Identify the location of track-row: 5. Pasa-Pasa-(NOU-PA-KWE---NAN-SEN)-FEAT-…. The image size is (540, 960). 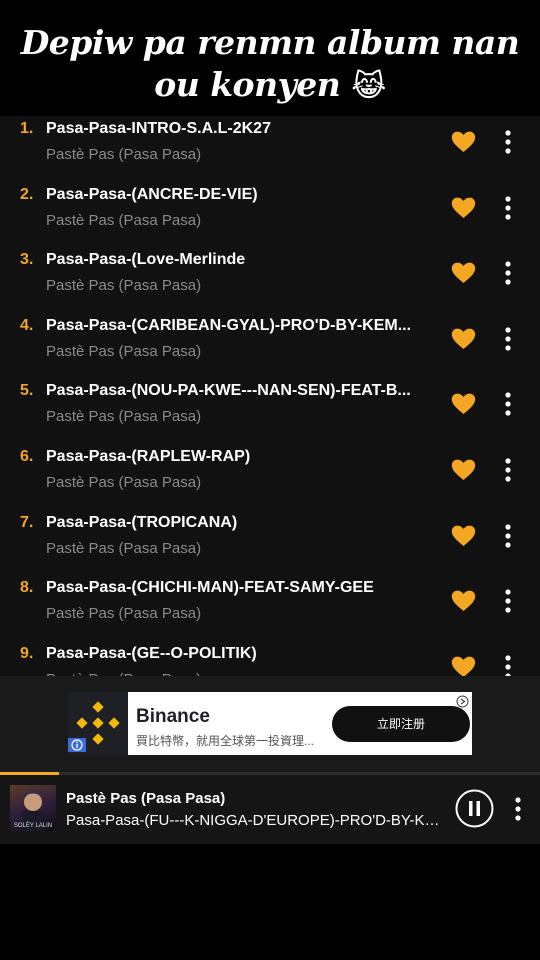
(270, 413).